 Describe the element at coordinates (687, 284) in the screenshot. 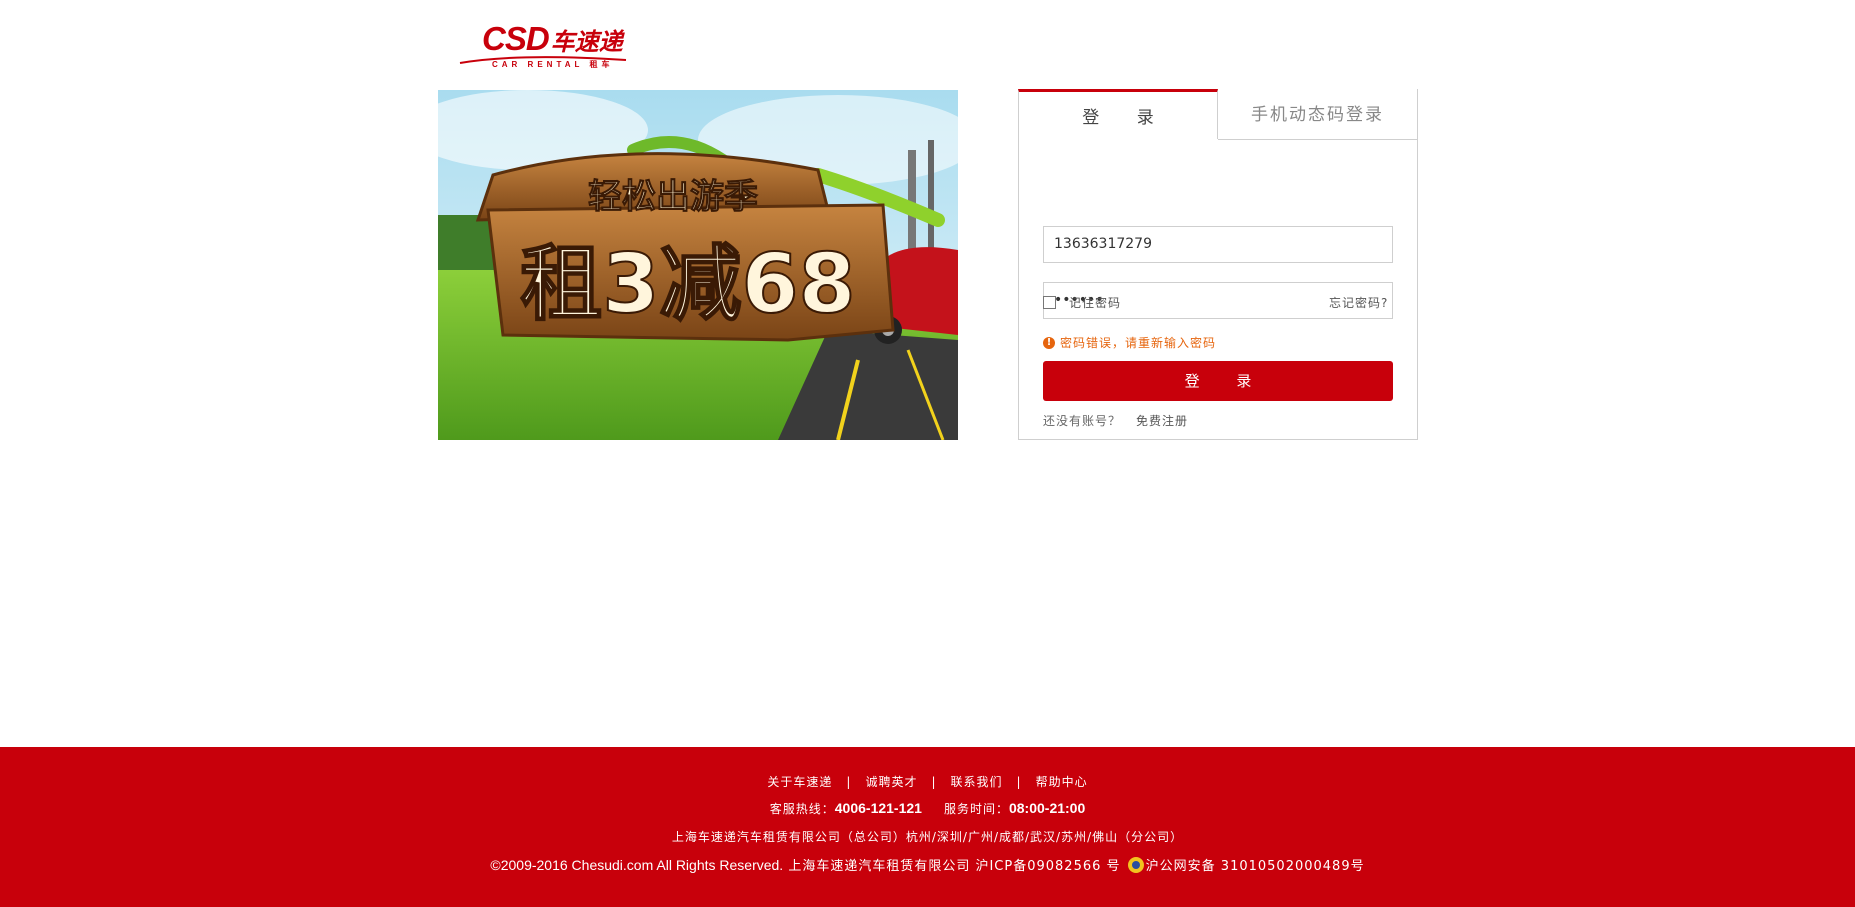

I see `svg-text: 租3减68` at that location.